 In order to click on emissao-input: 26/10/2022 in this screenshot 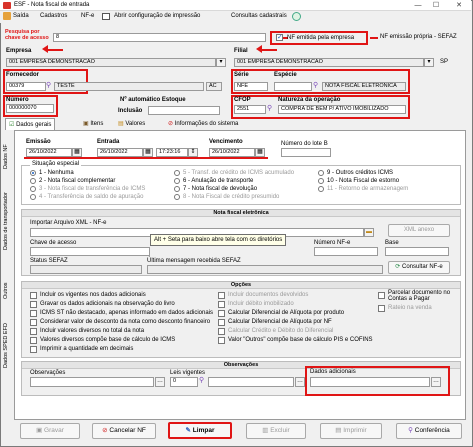, I will do `click(49, 152)`.